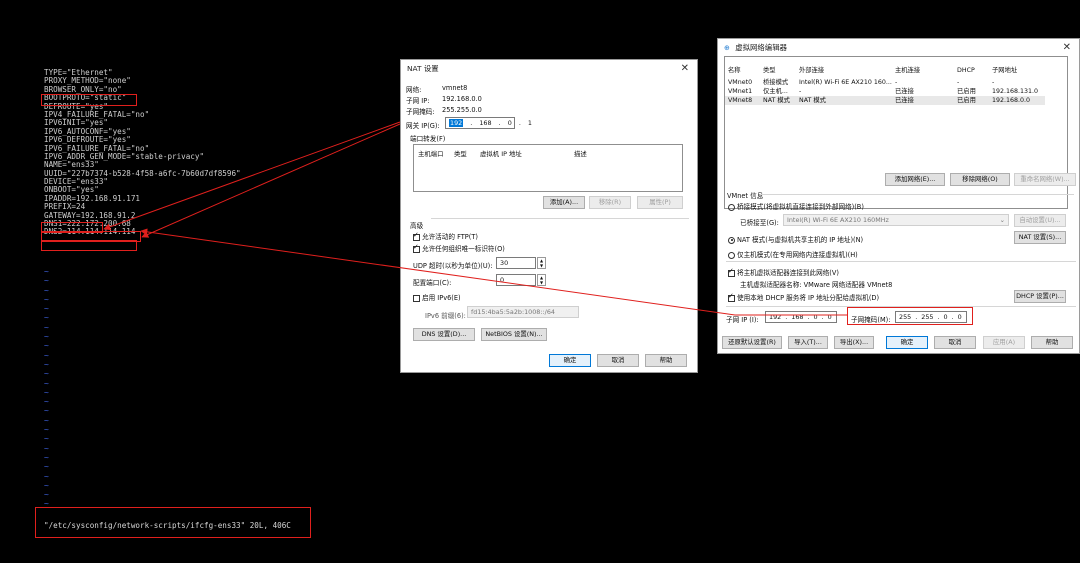 The image size is (1080, 563). Describe the element at coordinates (666, 360) in the screenshot. I see `nat-help-button: 帮助` at that location.